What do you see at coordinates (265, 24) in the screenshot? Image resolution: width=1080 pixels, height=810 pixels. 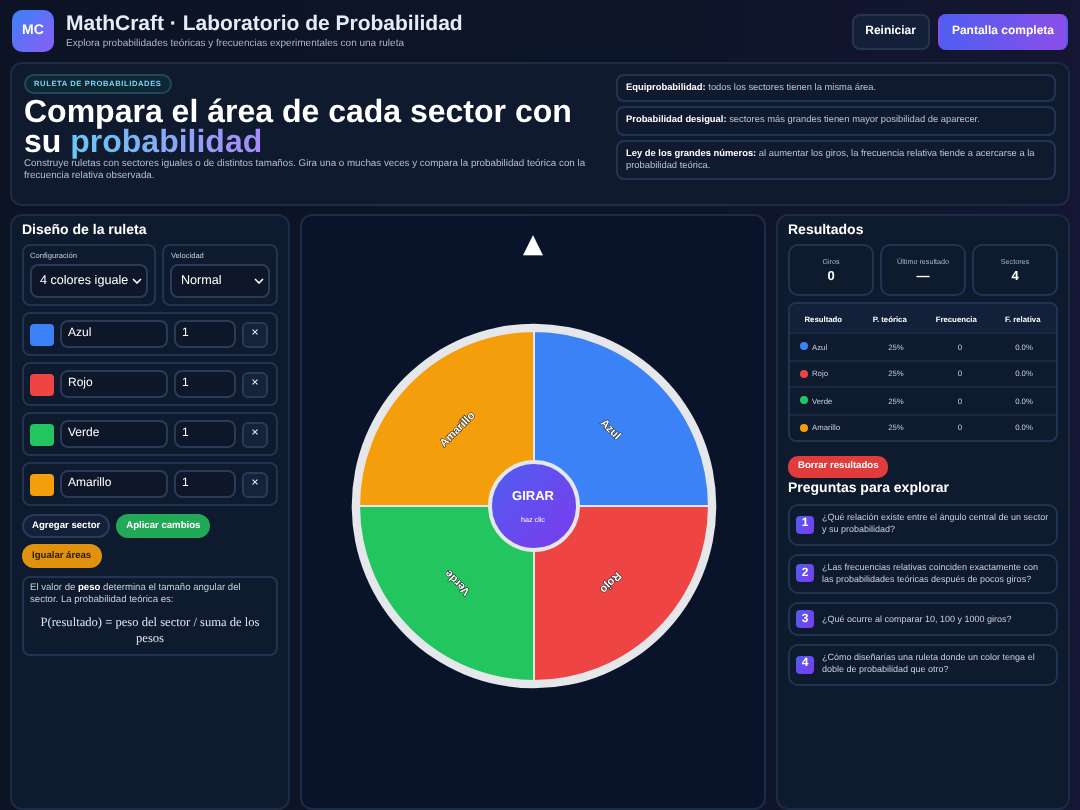 I see `app-title: MathCraft · Laboratorio de Probabilidad` at bounding box center [265, 24].